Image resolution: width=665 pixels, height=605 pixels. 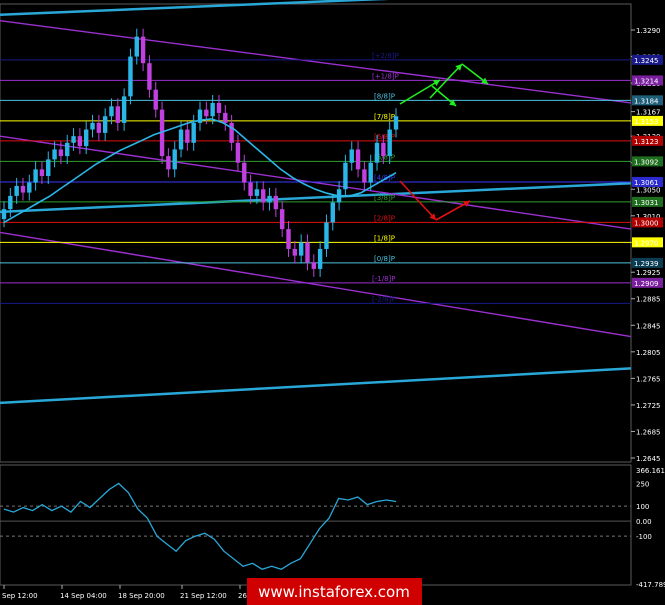 What do you see at coordinates (646, 264) in the screenshot?
I see `price-tag-label: 1.2939` at bounding box center [646, 264].